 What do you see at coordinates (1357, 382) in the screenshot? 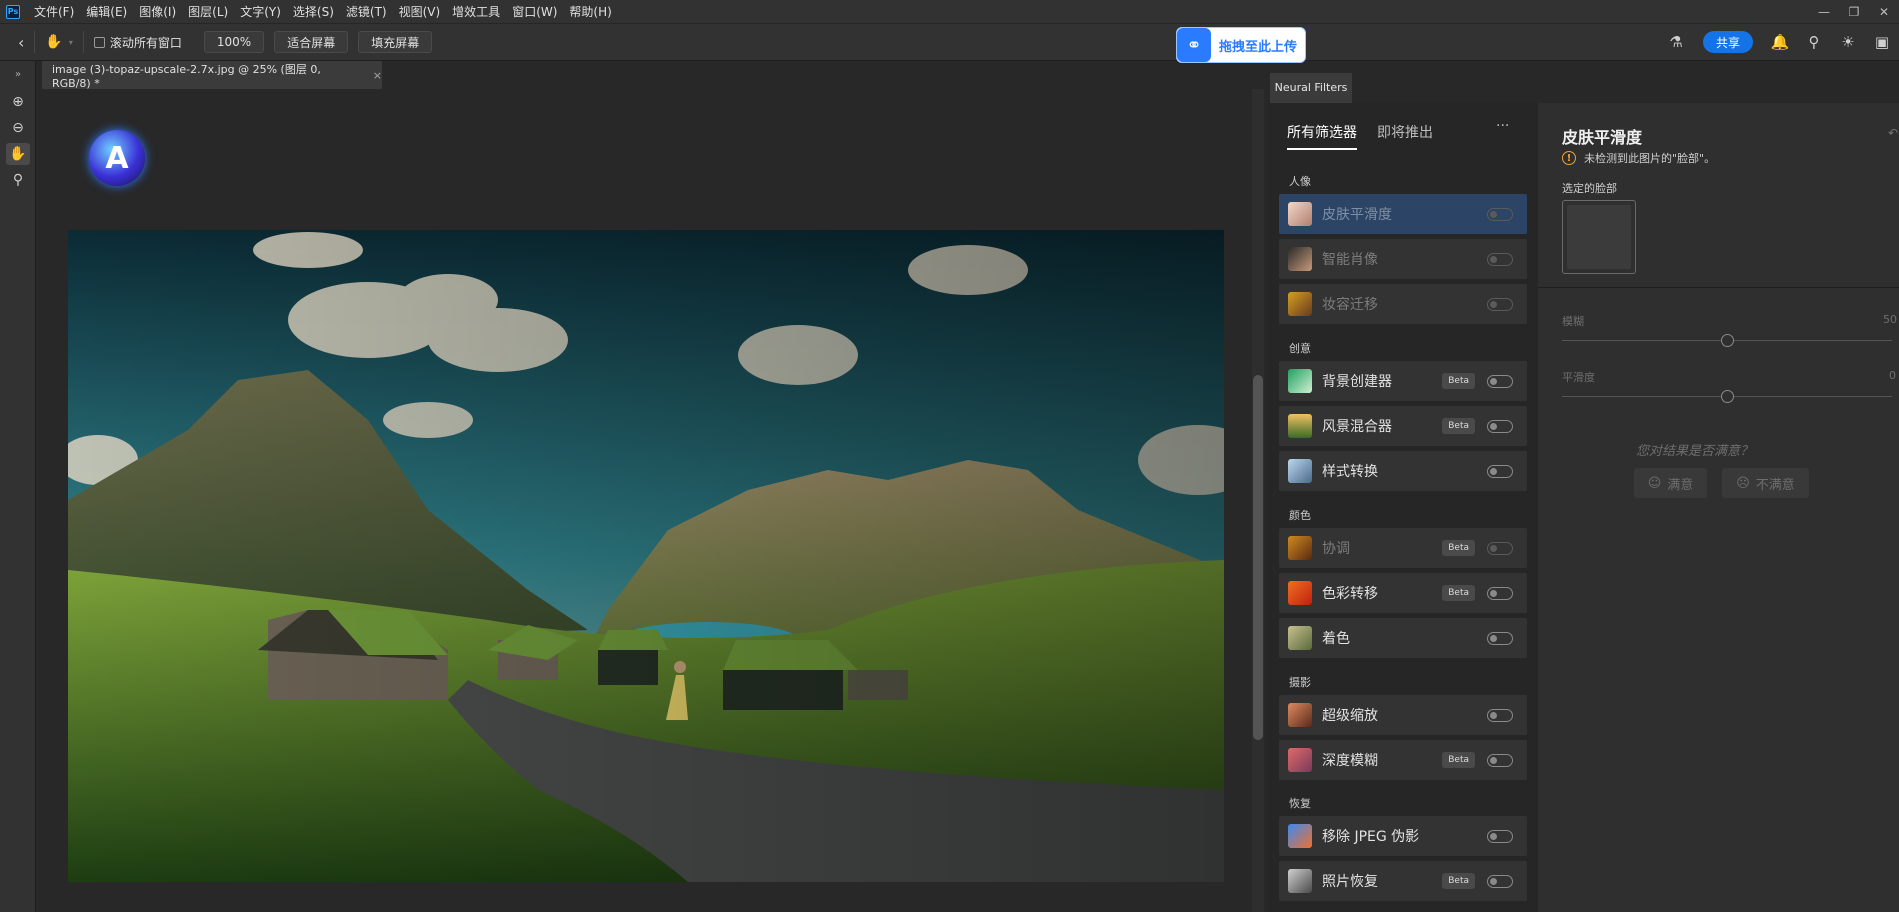
I see `filter-label: 背景创建器` at bounding box center [1357, 382].